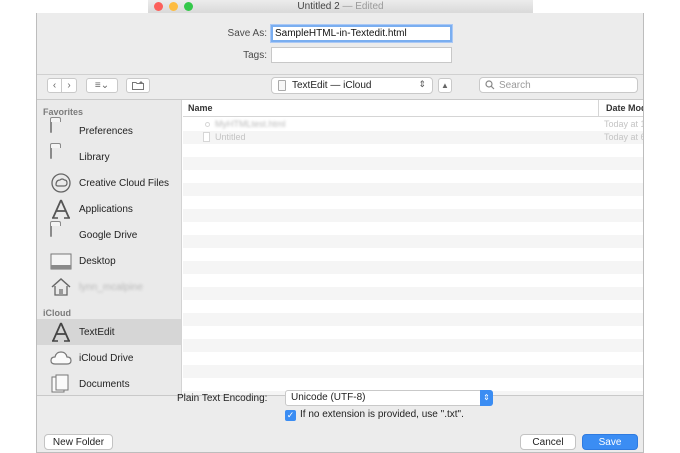 This screenshot has width=680, height=453. Describe the element at coordinates (230, 137) in the screenshot. I see `file-name: Untitled` at that location.